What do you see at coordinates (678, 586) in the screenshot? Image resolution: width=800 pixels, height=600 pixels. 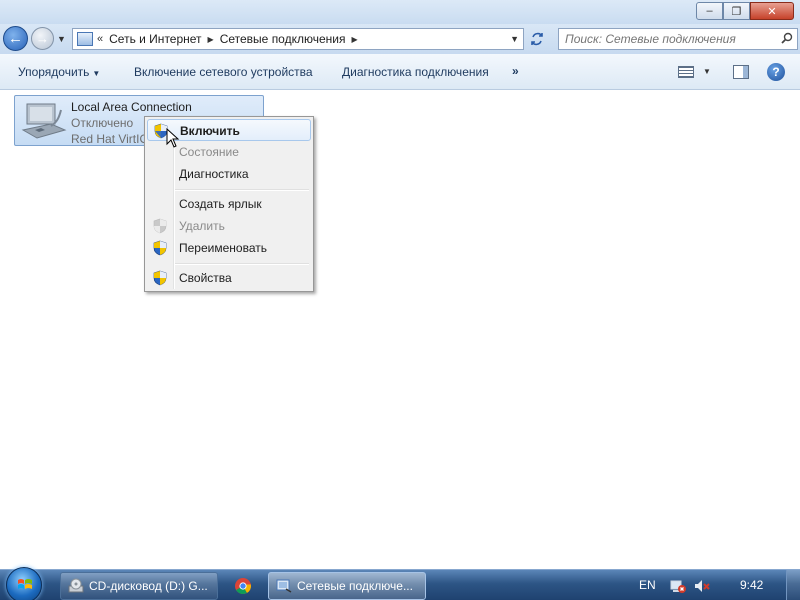 I see `network-status-icon` at bounding box center [678, 586].